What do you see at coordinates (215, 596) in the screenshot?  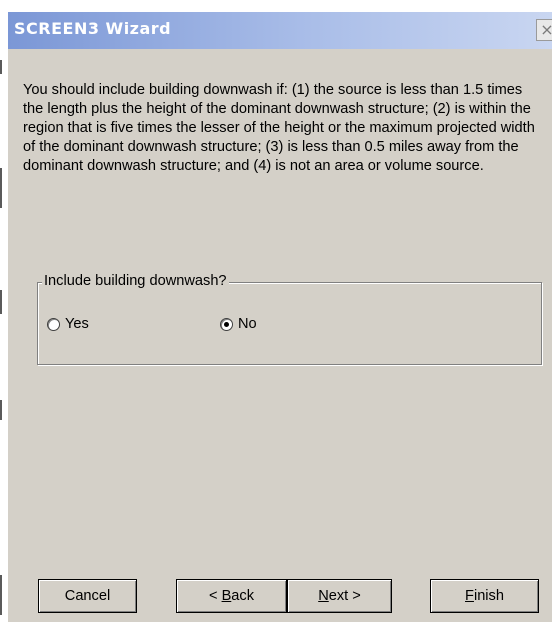 I see `back-label-prefix: <` at bounding box center [215, 596].